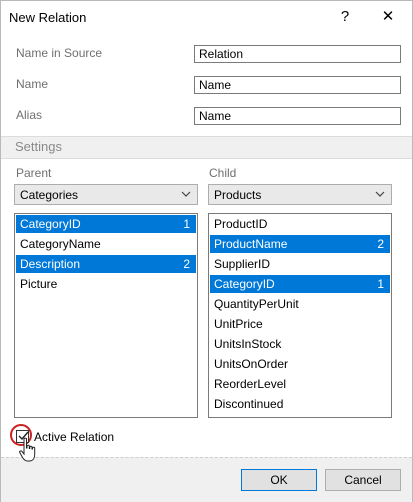  Describe the element at coordinates (244, 284) in the screenshot. I see `child-column-item-label: CategoryID` at that location.